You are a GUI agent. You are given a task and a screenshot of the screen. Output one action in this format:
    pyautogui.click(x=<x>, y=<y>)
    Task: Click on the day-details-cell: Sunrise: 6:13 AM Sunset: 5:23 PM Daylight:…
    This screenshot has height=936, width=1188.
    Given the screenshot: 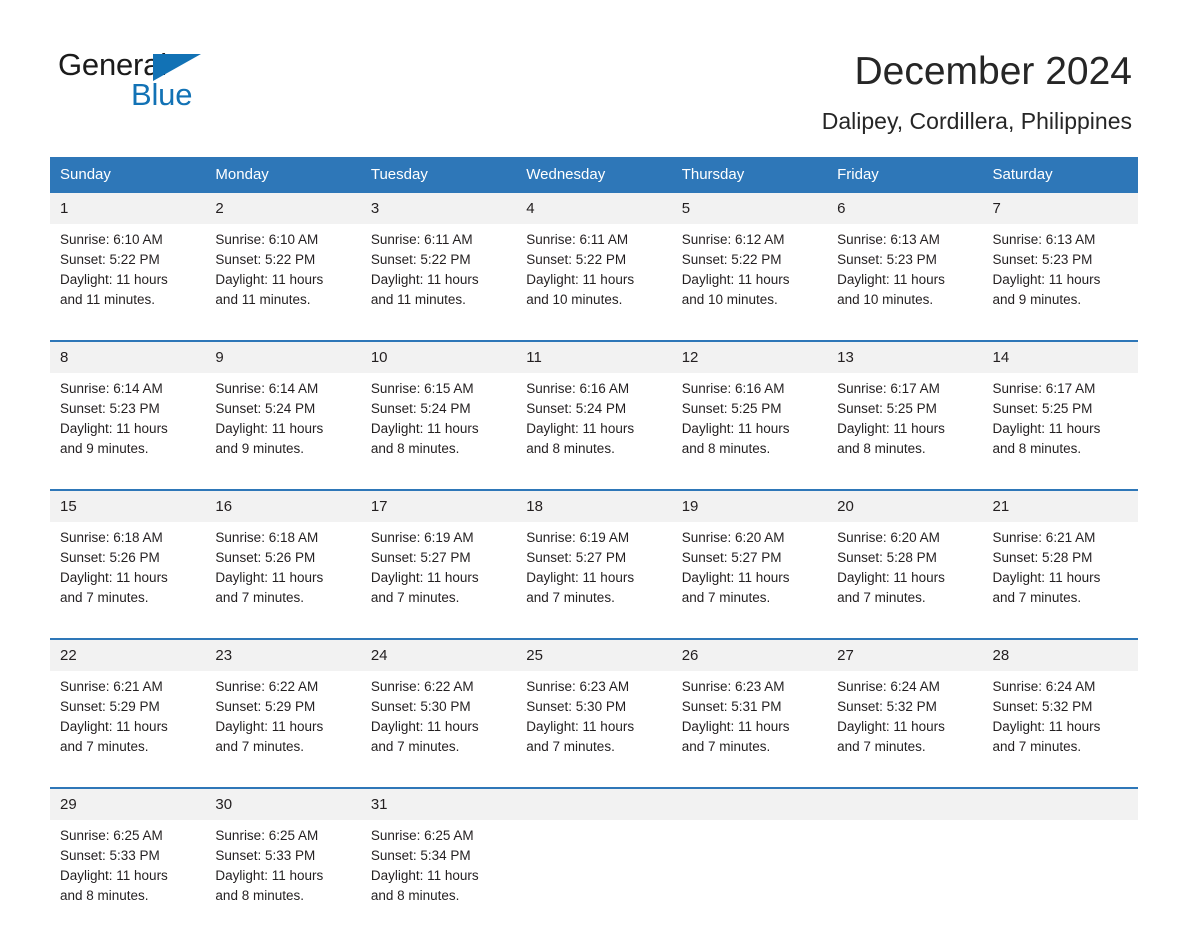 What is the action you would take?
    pyautogui.click(x=905, y=282)
    